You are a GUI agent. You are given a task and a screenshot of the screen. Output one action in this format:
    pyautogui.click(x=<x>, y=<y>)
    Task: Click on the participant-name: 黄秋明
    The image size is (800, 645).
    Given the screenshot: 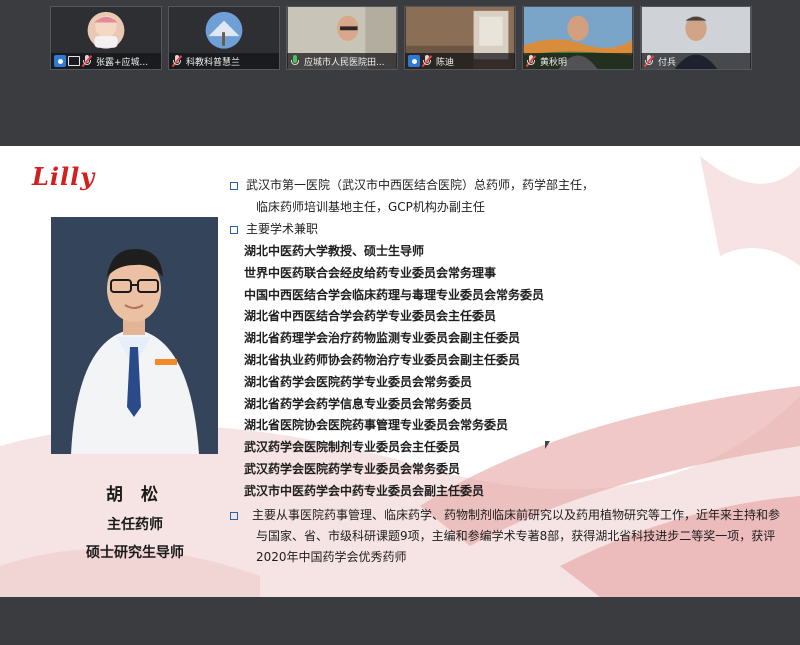 What is the action you would take?
    pyautogui.click(x=554, y=62)
    